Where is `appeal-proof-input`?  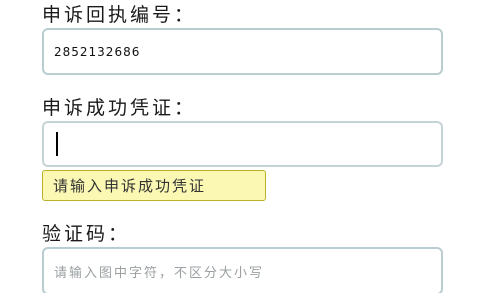
appeal-proof-input is located at coordinates (242, 144).